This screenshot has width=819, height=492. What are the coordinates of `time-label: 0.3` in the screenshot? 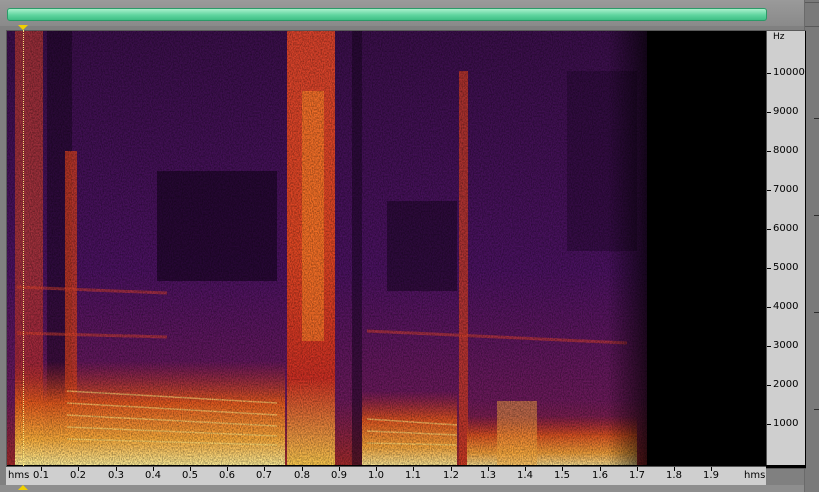 It's located at (116, 475).